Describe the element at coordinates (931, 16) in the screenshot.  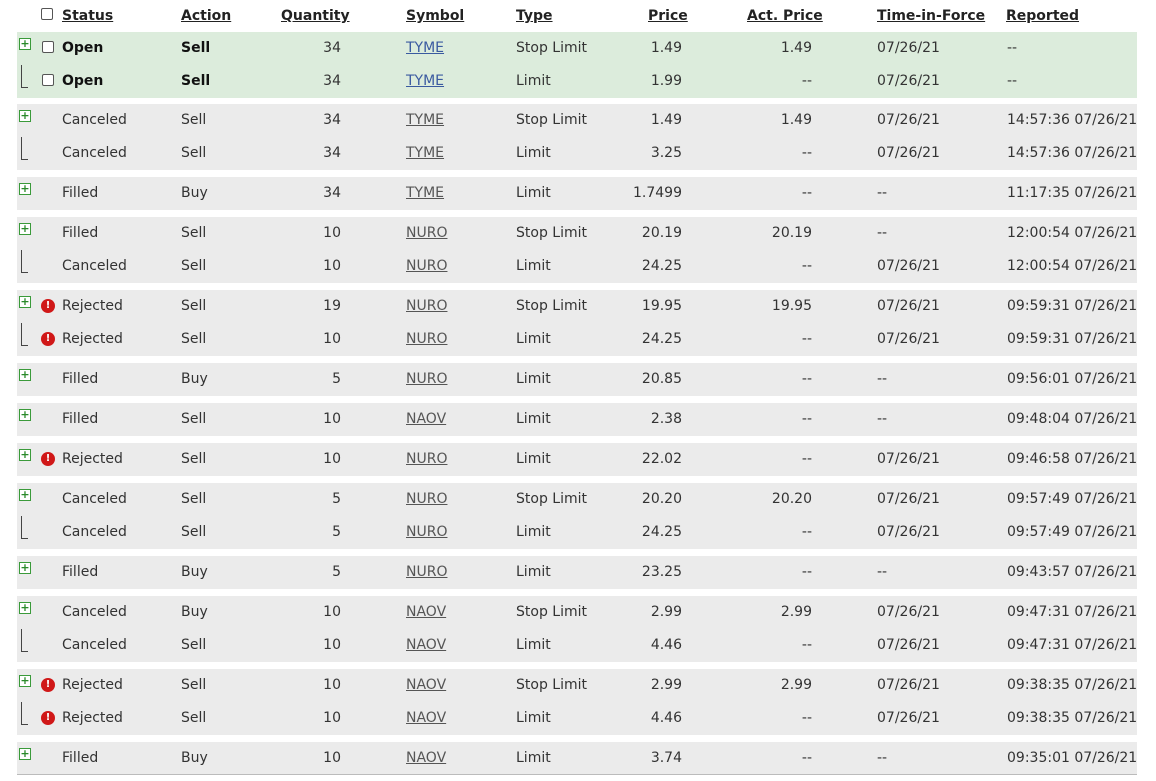
I see `time-in-force-column-header: Time-in-Force` at that location.